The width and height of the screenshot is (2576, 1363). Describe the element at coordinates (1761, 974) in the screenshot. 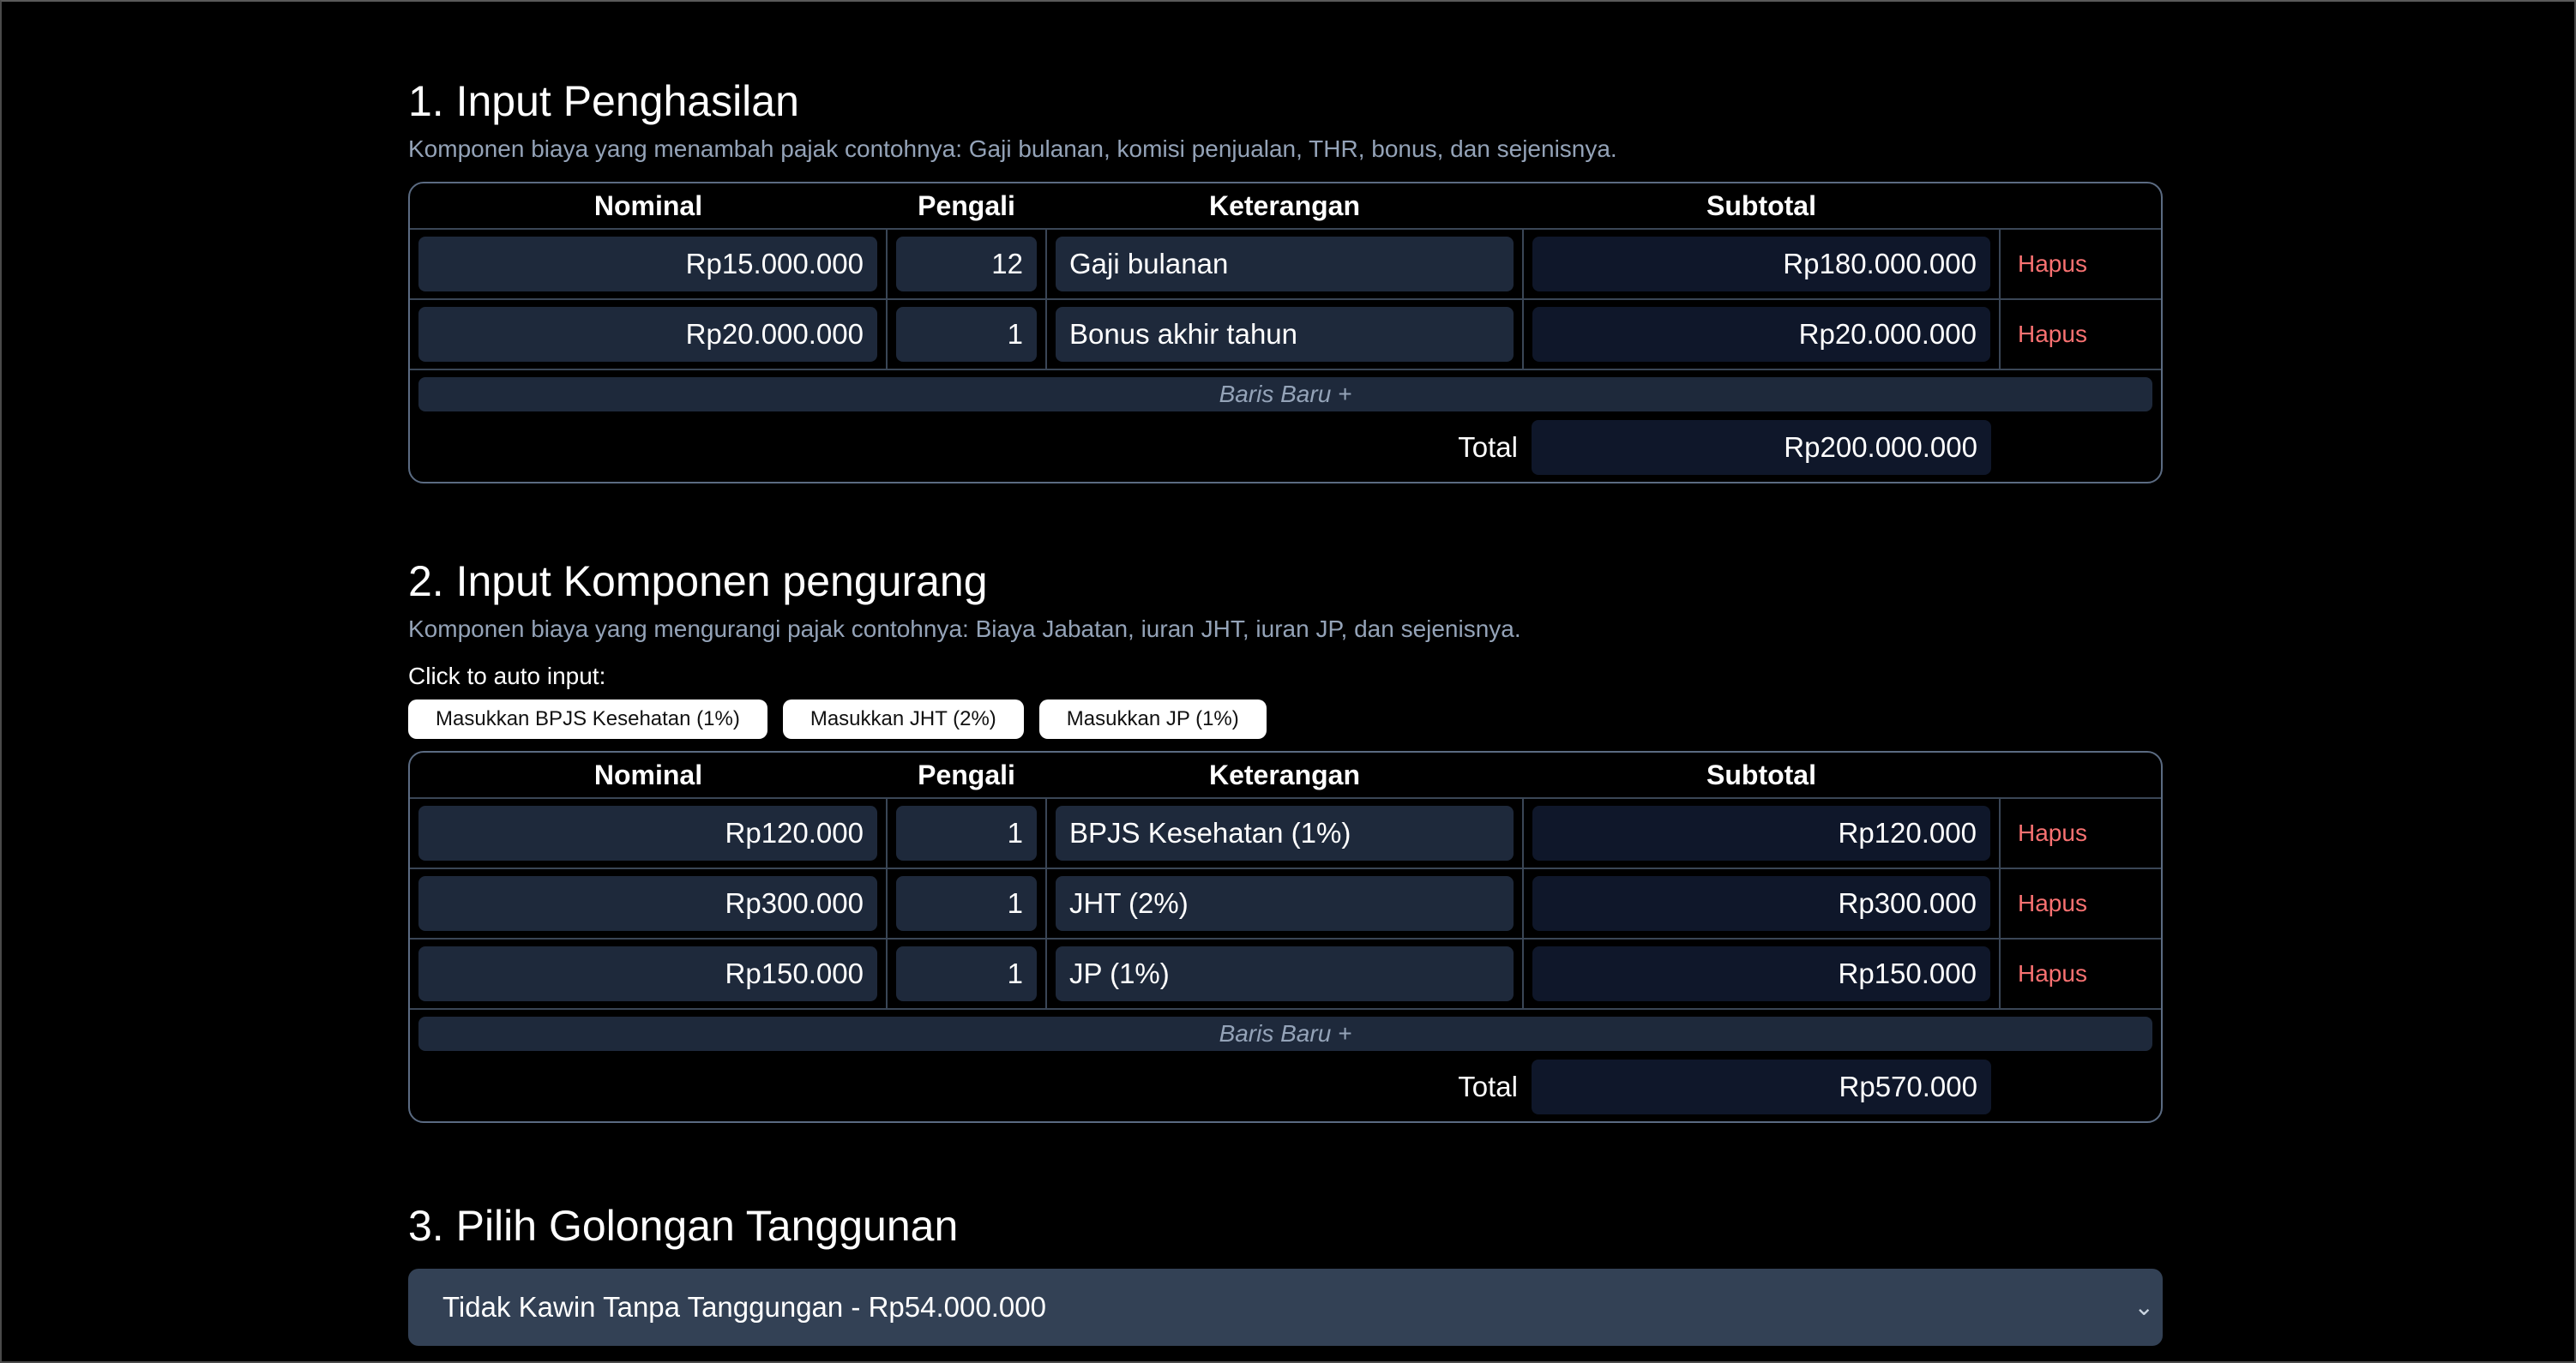

I see `subtotal-value: Rp150.000` at that location.